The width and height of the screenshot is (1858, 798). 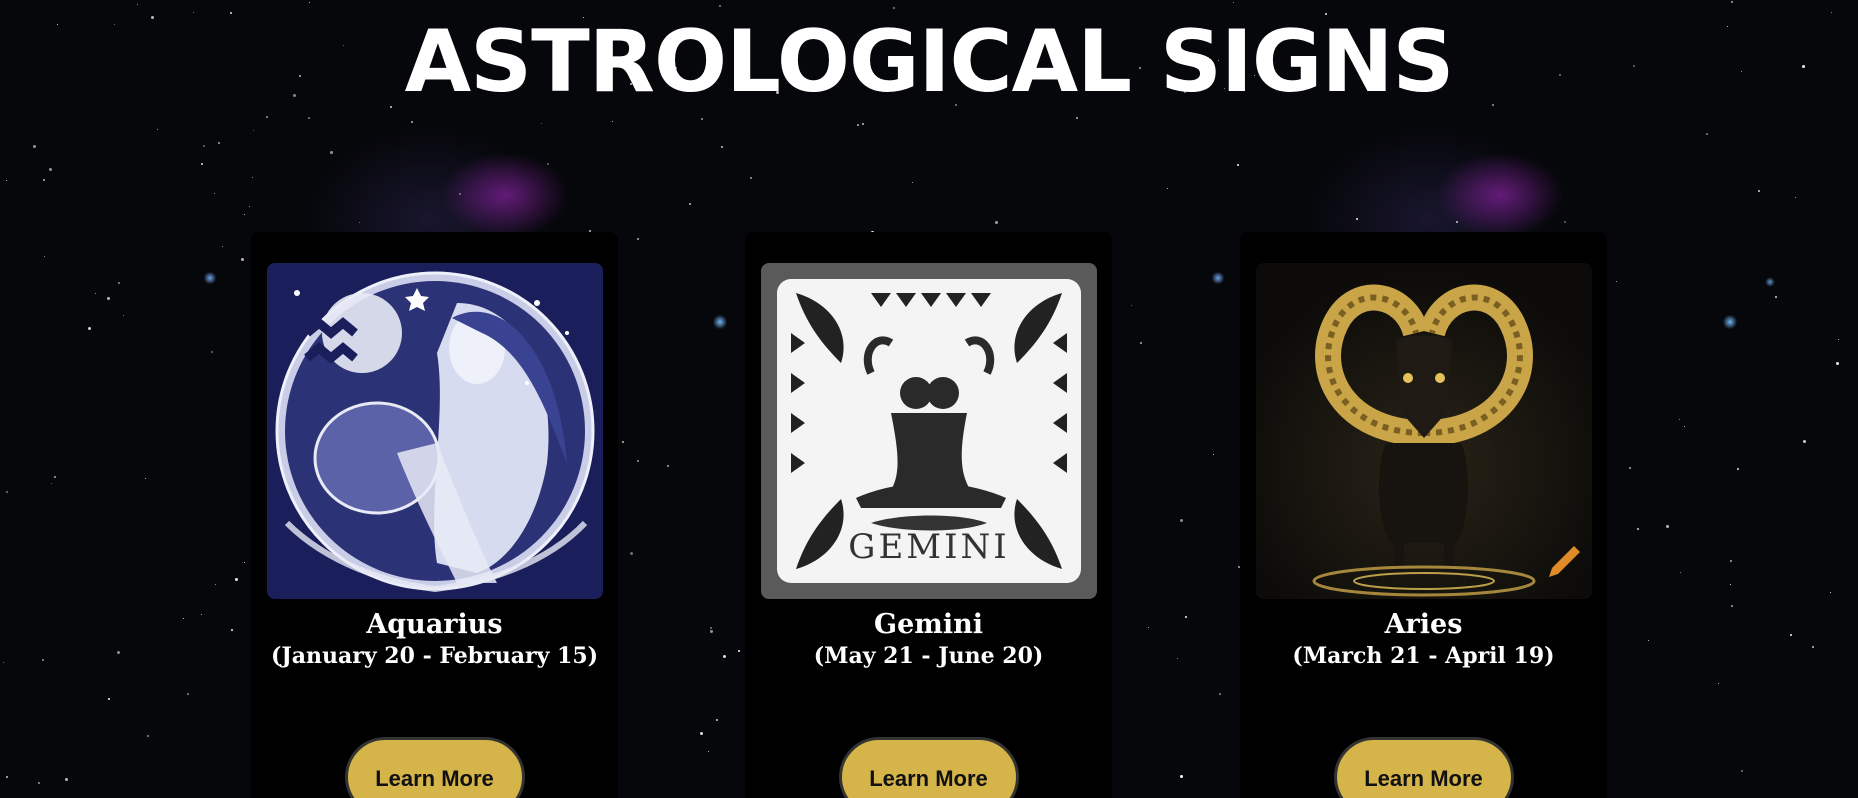 What do you see at coordinates (434, 767) in the screenshot?
I see `learn-more-button-aquarius: Learn More` at bounding box center [434, 767].